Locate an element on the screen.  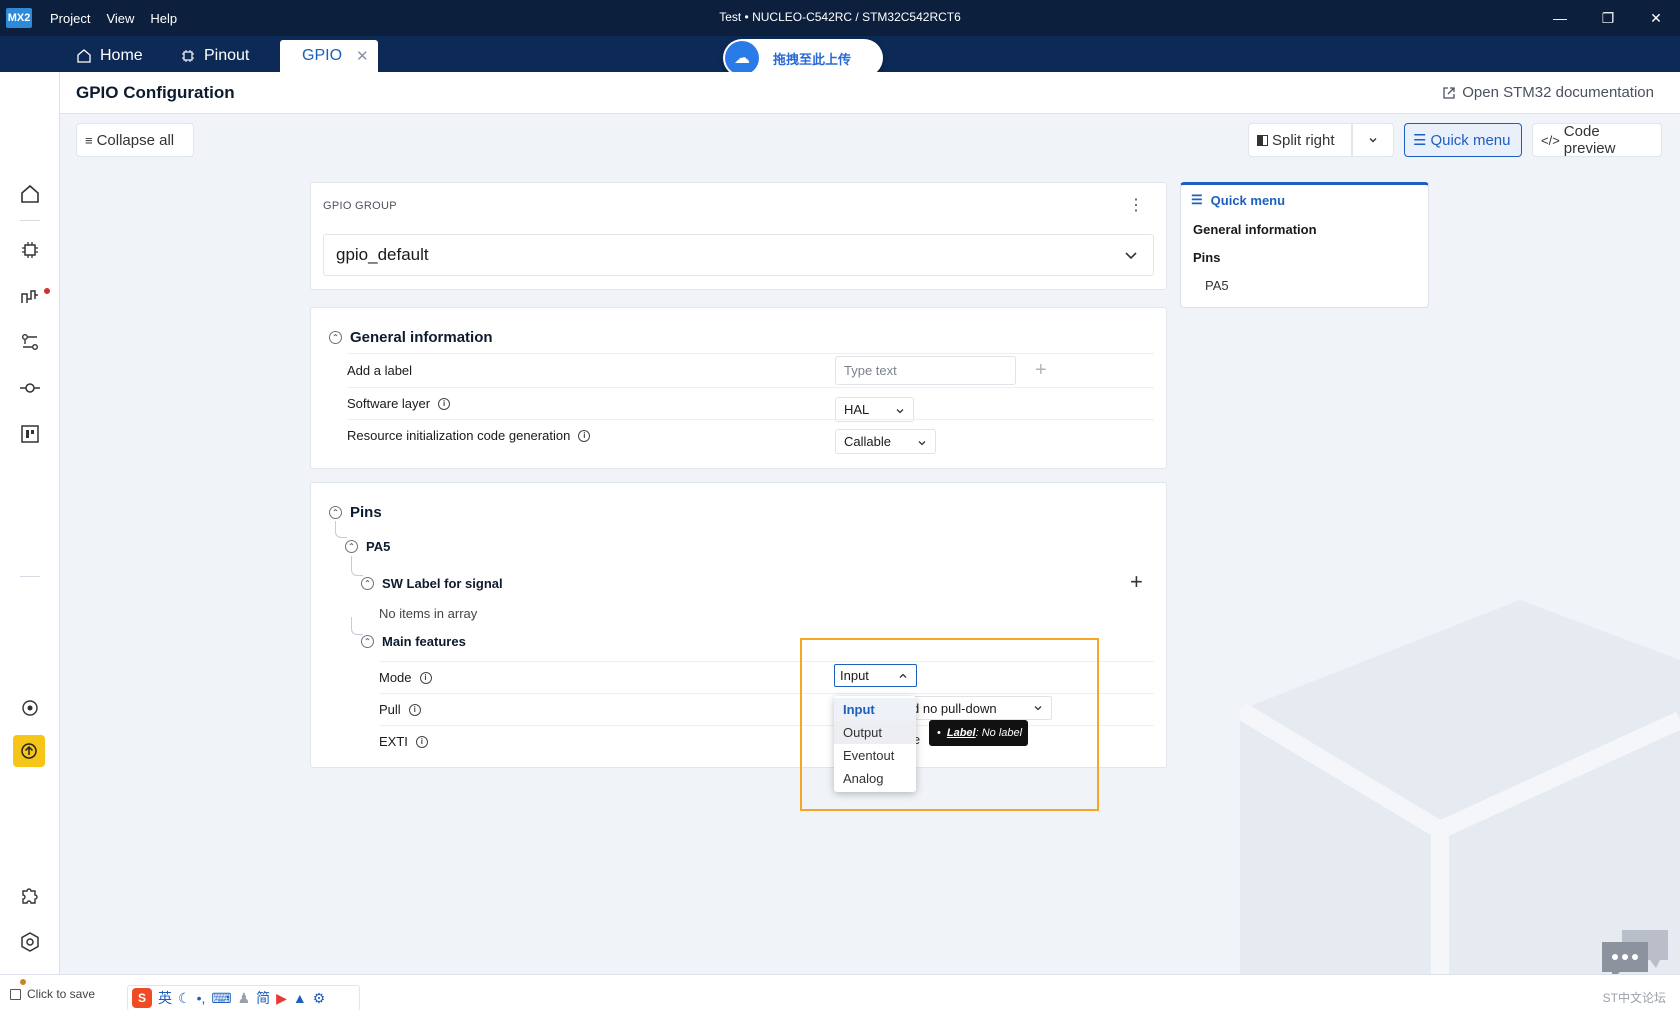
home-icon is located at coordinates (84, 56).